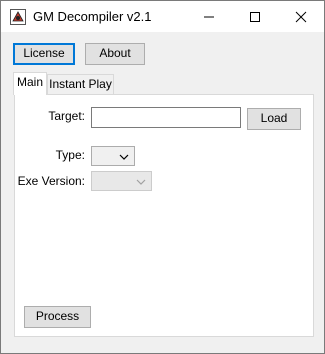  I want to click on about-button: About, so click(115, 54).